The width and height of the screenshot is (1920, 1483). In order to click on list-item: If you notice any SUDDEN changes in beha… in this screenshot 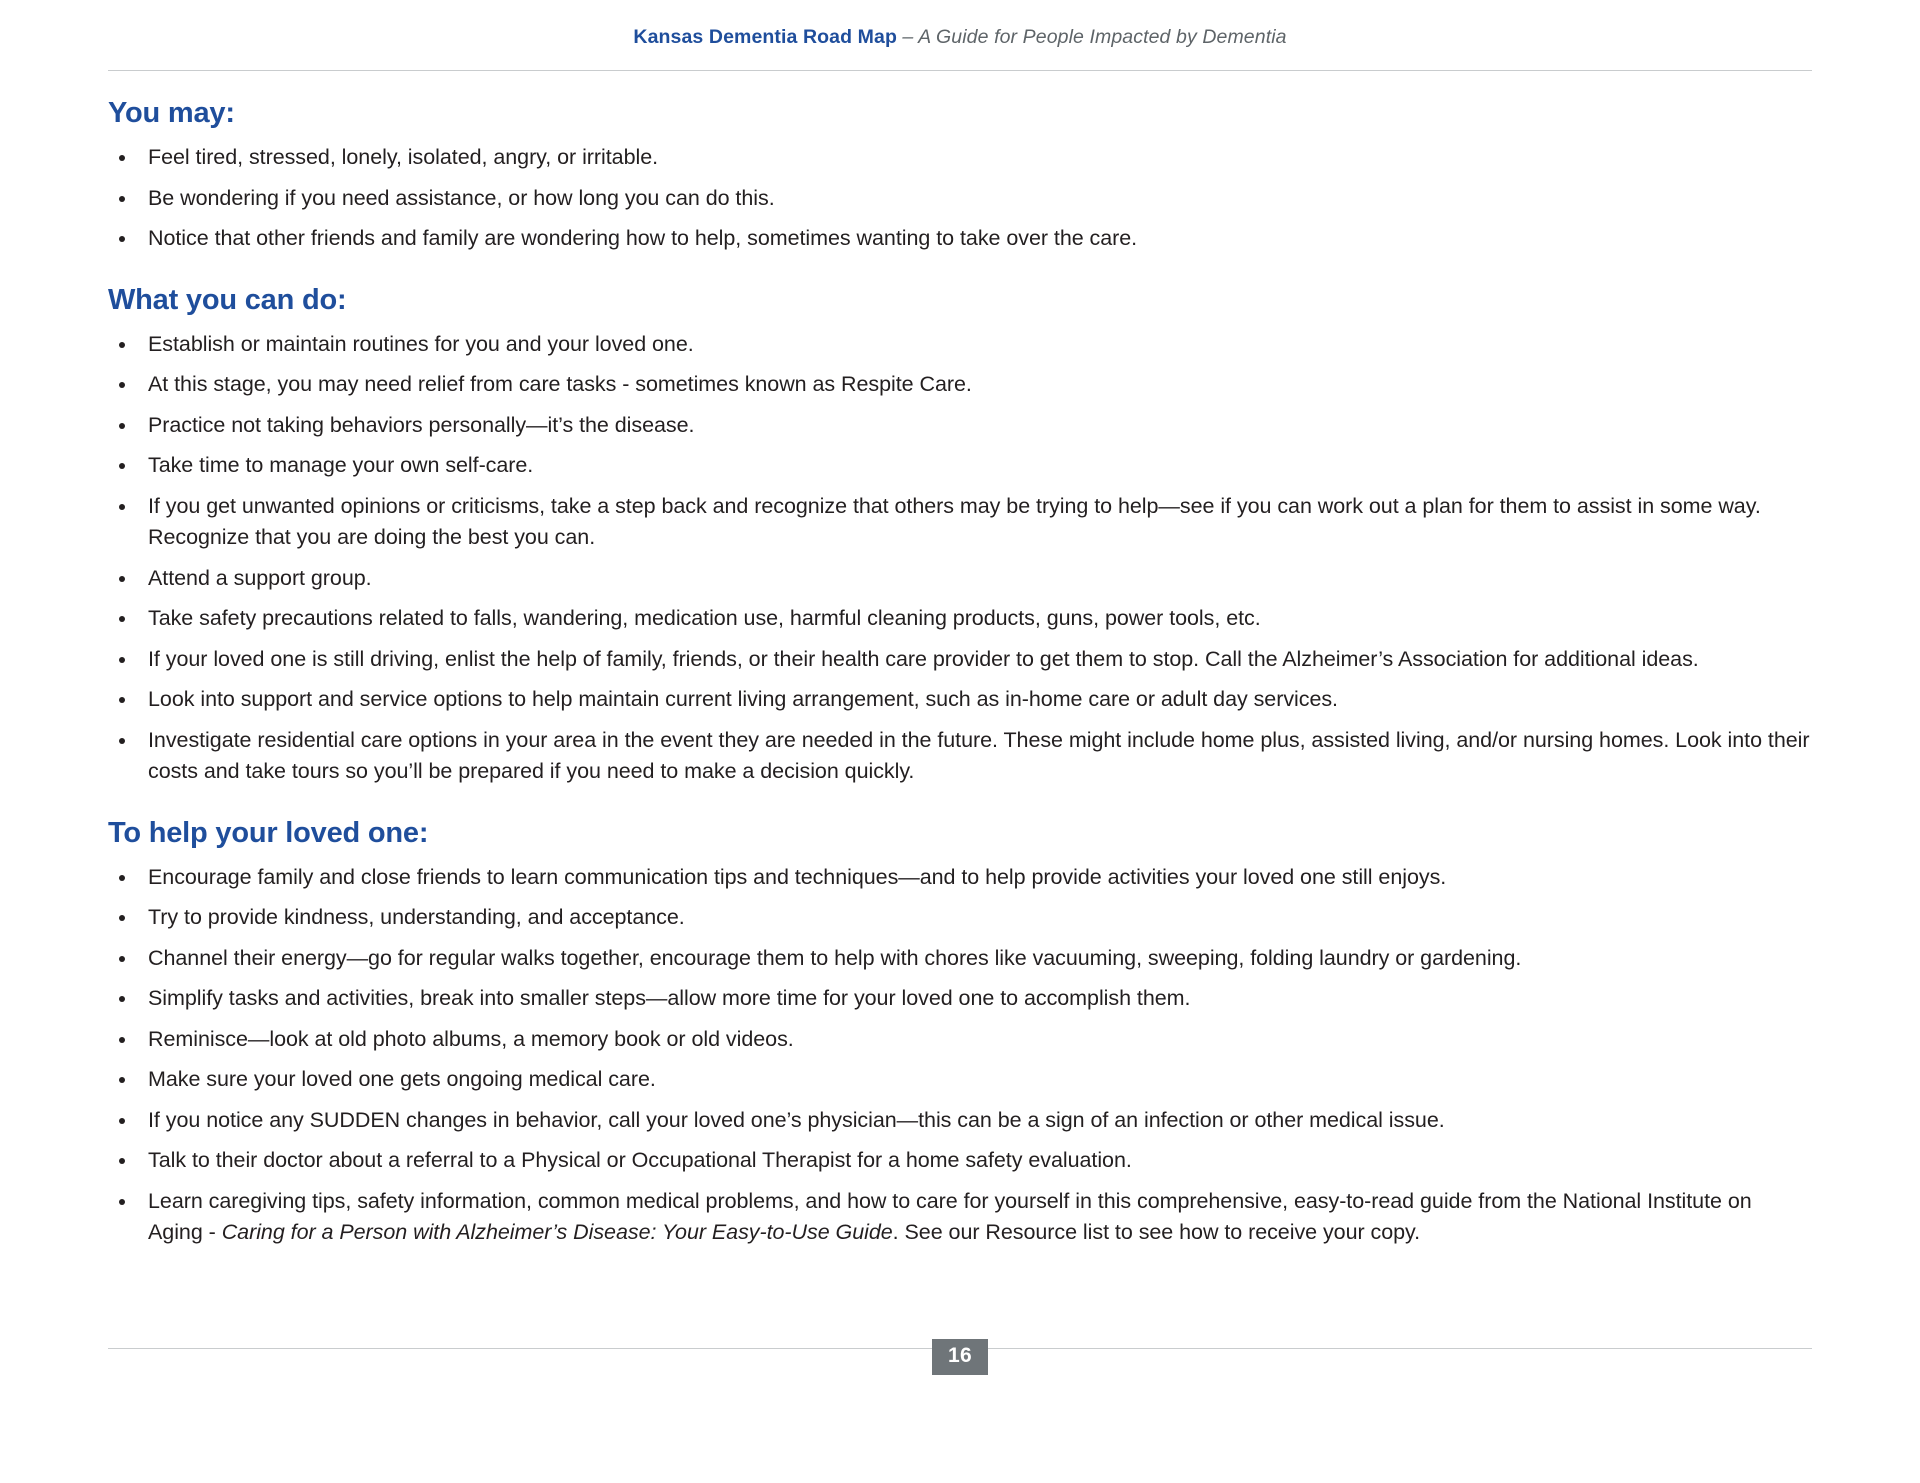, I will do `click(960, 1121)`.